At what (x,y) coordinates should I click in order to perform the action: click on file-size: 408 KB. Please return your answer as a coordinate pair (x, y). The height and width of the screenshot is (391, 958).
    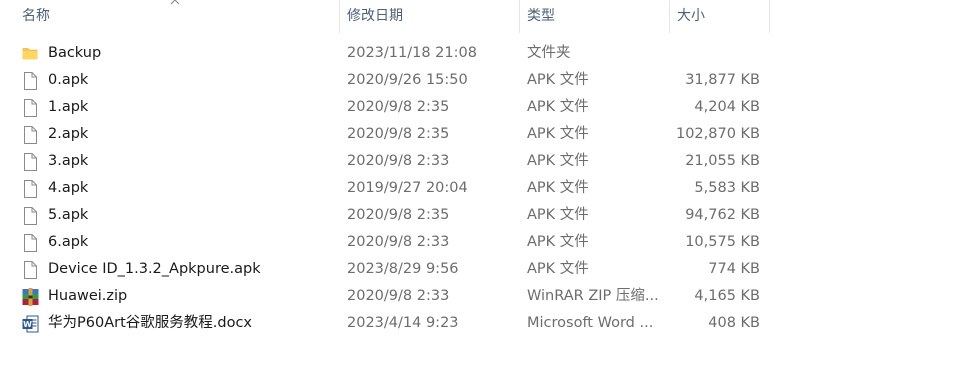
    Looking at the image, I should click on (734, 323).